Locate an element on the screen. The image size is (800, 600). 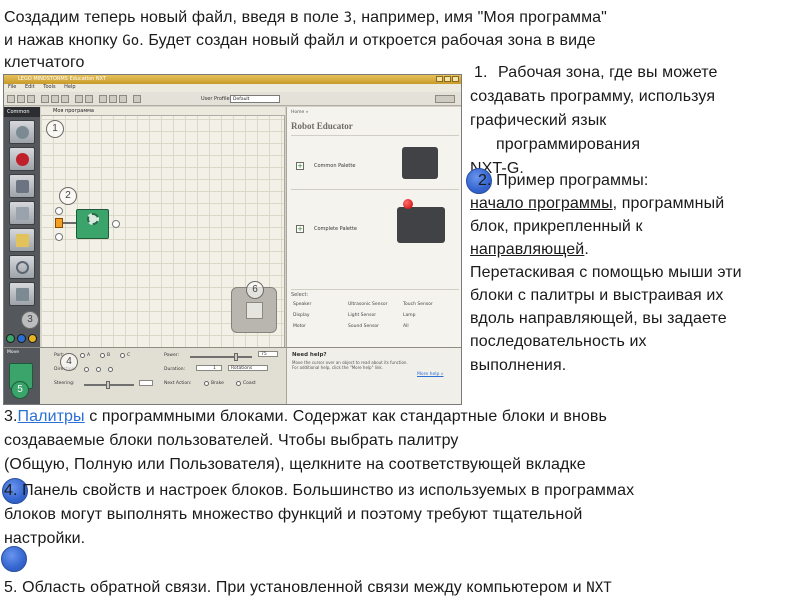
coast-radio is located at coordinates (238, 383).